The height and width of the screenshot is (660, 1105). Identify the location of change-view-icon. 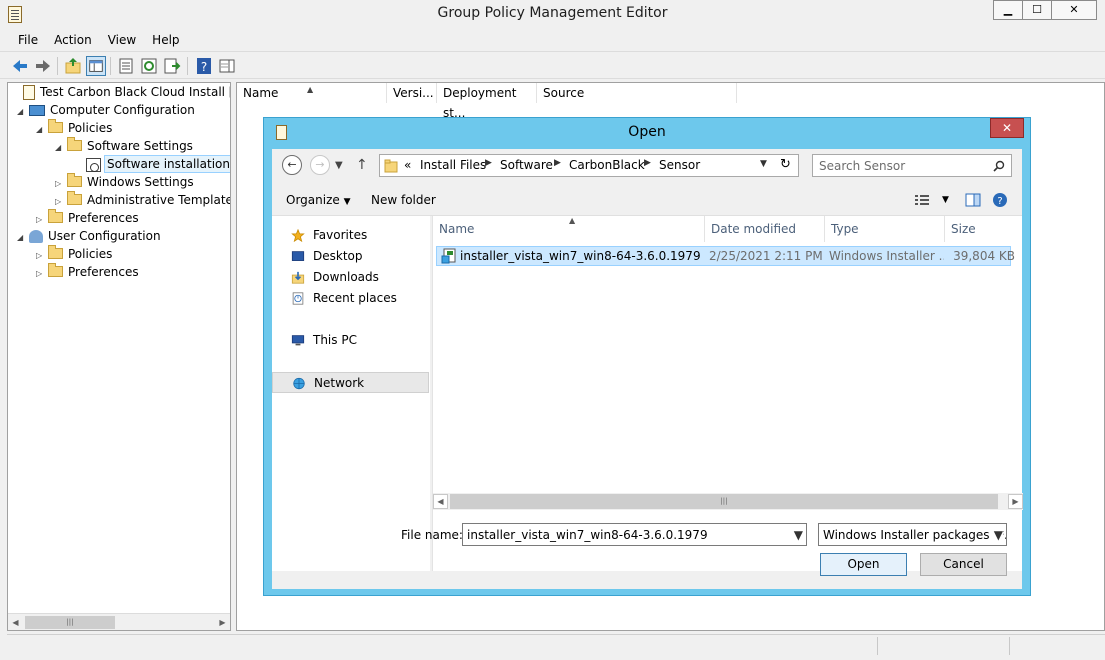
(922, 200).